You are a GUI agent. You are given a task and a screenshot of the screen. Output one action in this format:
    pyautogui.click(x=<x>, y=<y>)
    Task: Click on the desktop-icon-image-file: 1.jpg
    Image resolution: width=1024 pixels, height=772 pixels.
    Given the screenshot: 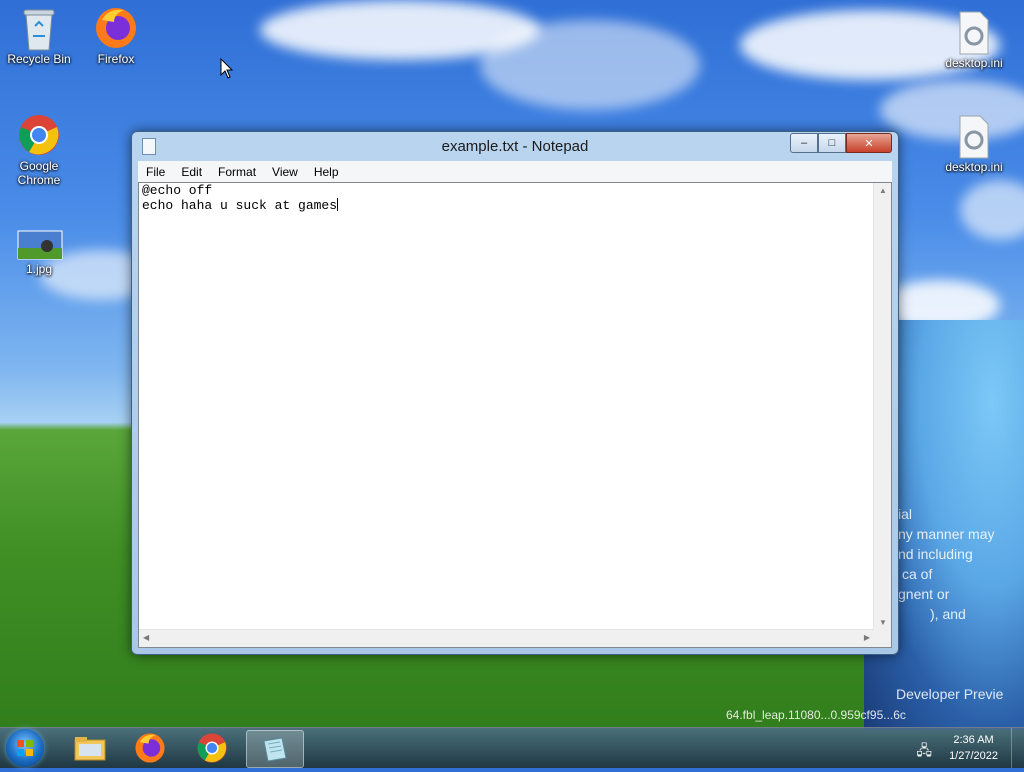 What is the action you would take?
    pyautogui.click(x=39, y=253)
    